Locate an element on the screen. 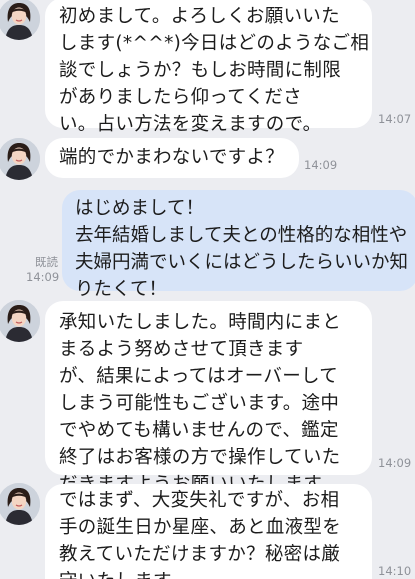 The height and width of the screenshot is (579, 415). timestamp: 14:07 is located at coordinates (395, 119).